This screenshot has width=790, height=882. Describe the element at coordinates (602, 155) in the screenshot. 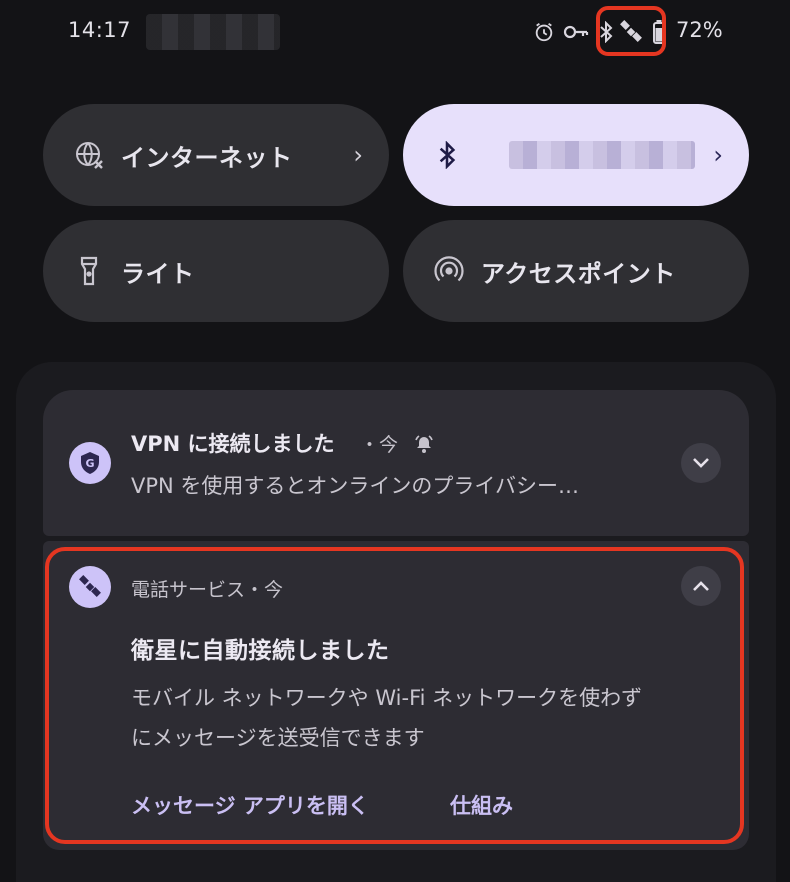

I see `bluetooth-device-name-redacted` at that location.